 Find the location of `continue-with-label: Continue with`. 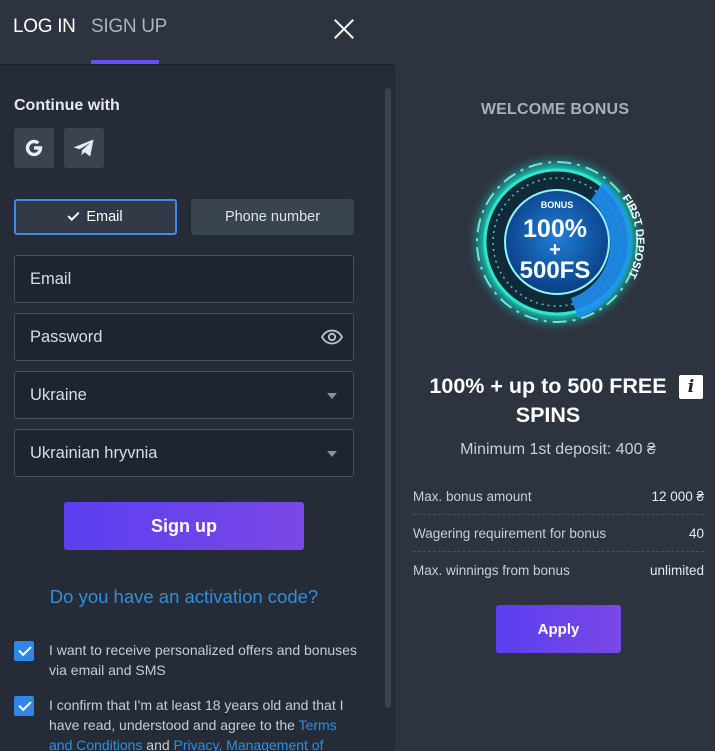

continue-with-label: Continue with is located at coordinates (67, 105).